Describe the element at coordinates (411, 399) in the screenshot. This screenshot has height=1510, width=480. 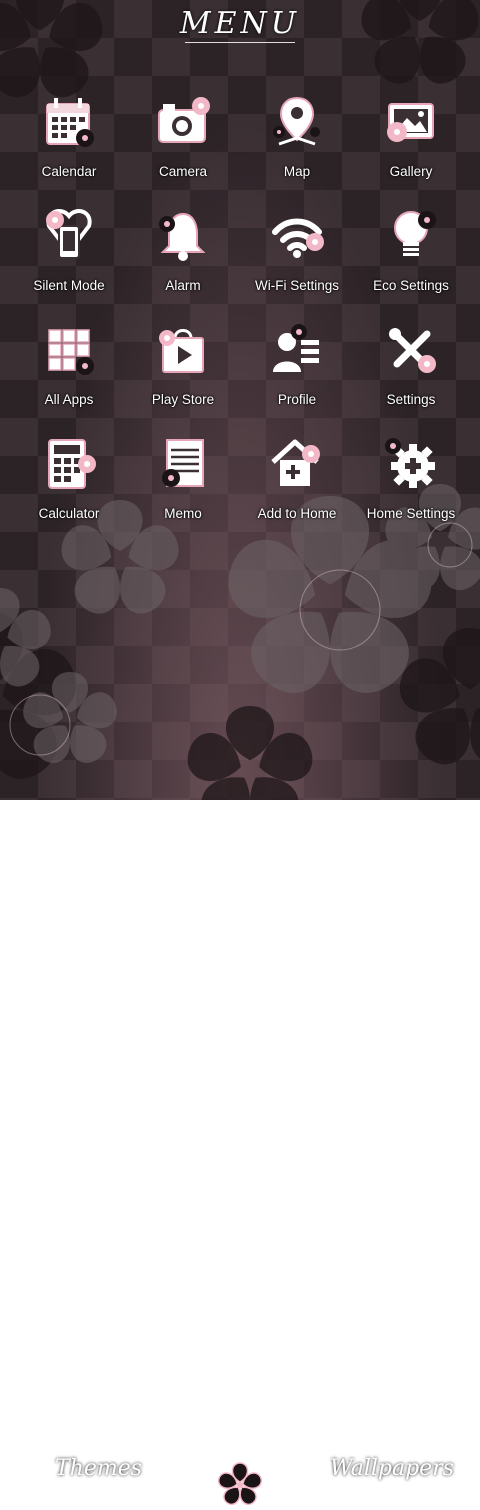
I see `app-label: Settings` at that location.